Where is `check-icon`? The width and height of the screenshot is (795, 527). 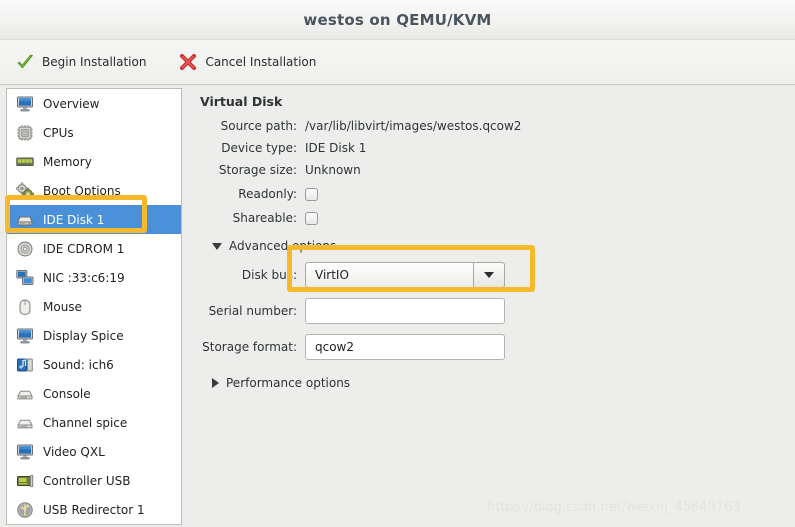
check-icon is located at coordinates (25, 62).